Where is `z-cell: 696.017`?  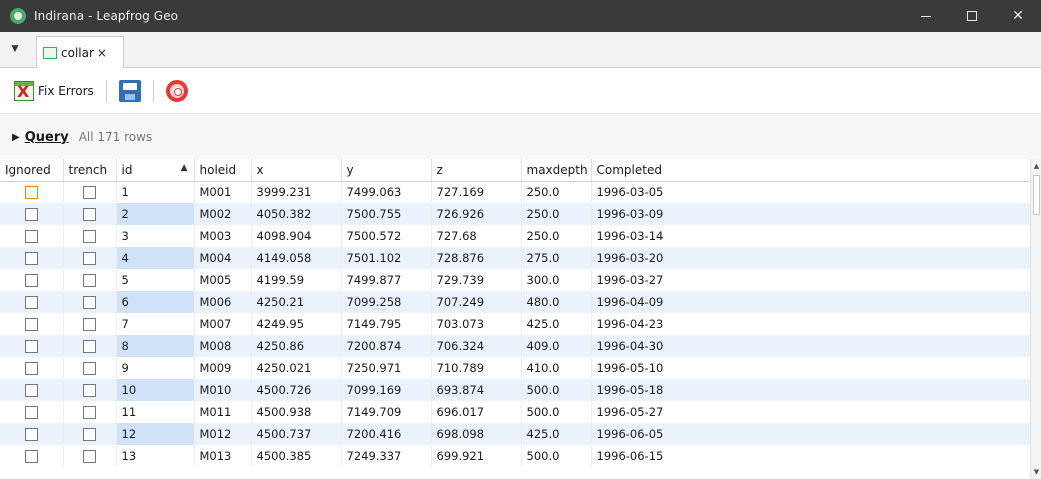
z-cell: 696.017 is located at coordinates (476, 412).